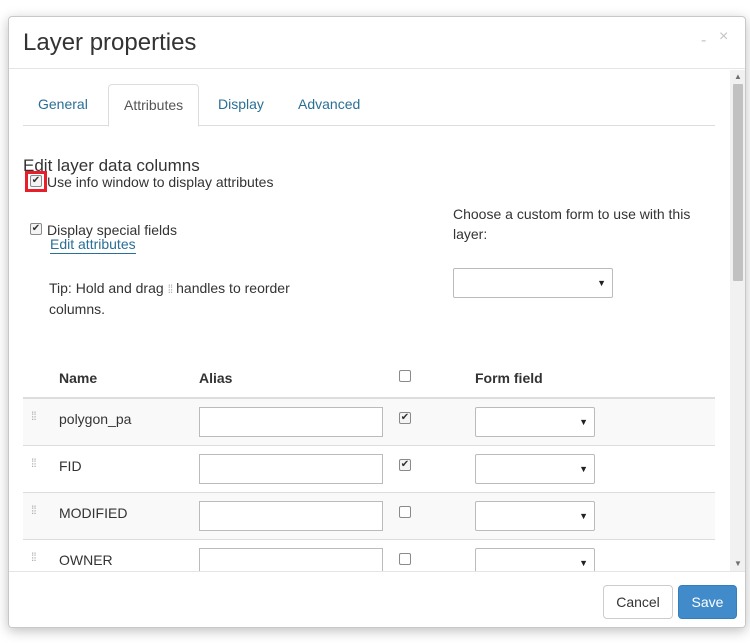 The image size is (750, 643). What do you see at coordinates (78, 378) in the screenshot?
I see `column-header-name: Name` at bounding box center [78, 378].